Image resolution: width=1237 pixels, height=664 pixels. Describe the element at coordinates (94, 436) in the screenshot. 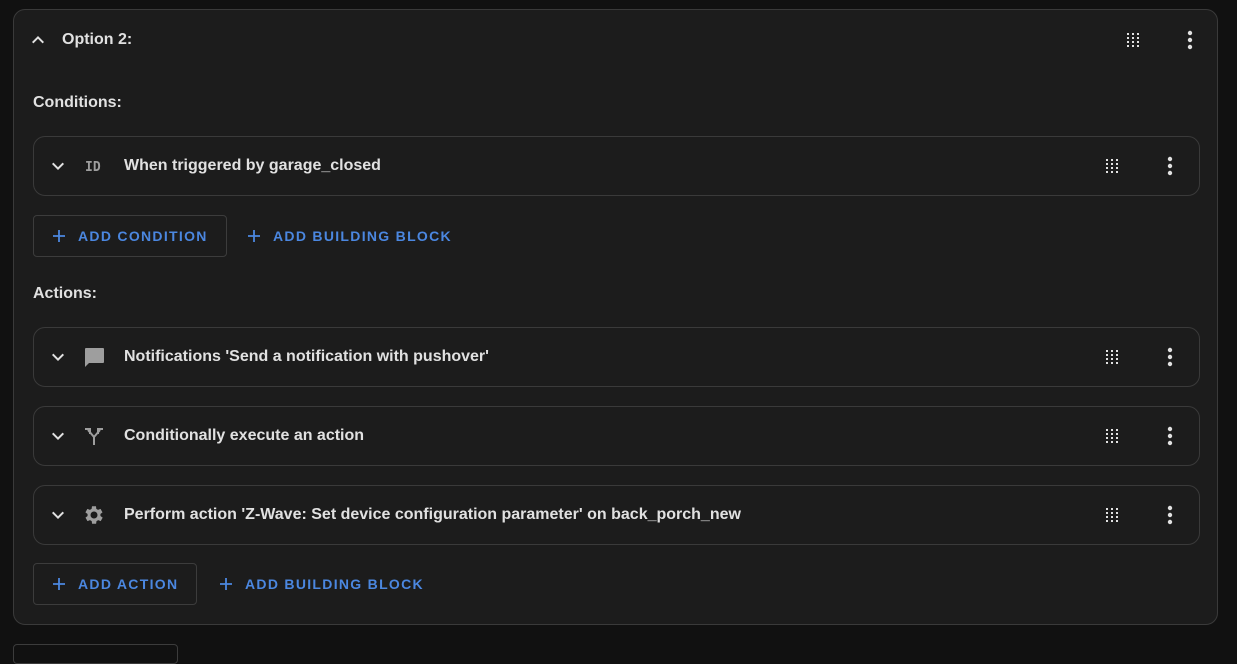

I see `call-split-icon` at that location.